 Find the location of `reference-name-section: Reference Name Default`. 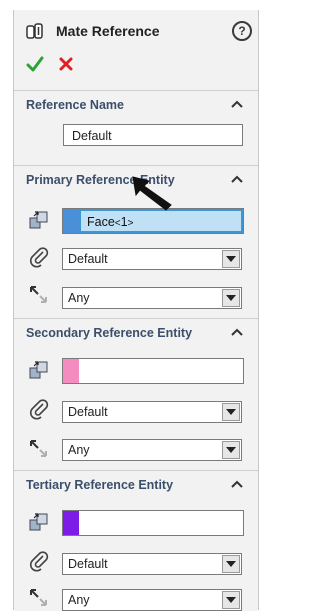

reference-name-section: Reference Name Default is located at coordinates (136, 125).